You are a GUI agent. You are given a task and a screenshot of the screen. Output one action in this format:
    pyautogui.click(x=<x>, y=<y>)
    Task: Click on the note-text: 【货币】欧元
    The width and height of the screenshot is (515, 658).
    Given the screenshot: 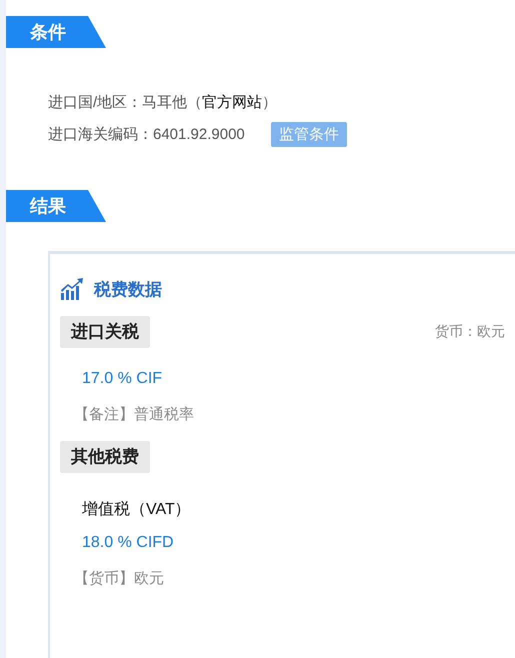 What is the action you would take?
    pyautogui.click(x=119, y=578)
    